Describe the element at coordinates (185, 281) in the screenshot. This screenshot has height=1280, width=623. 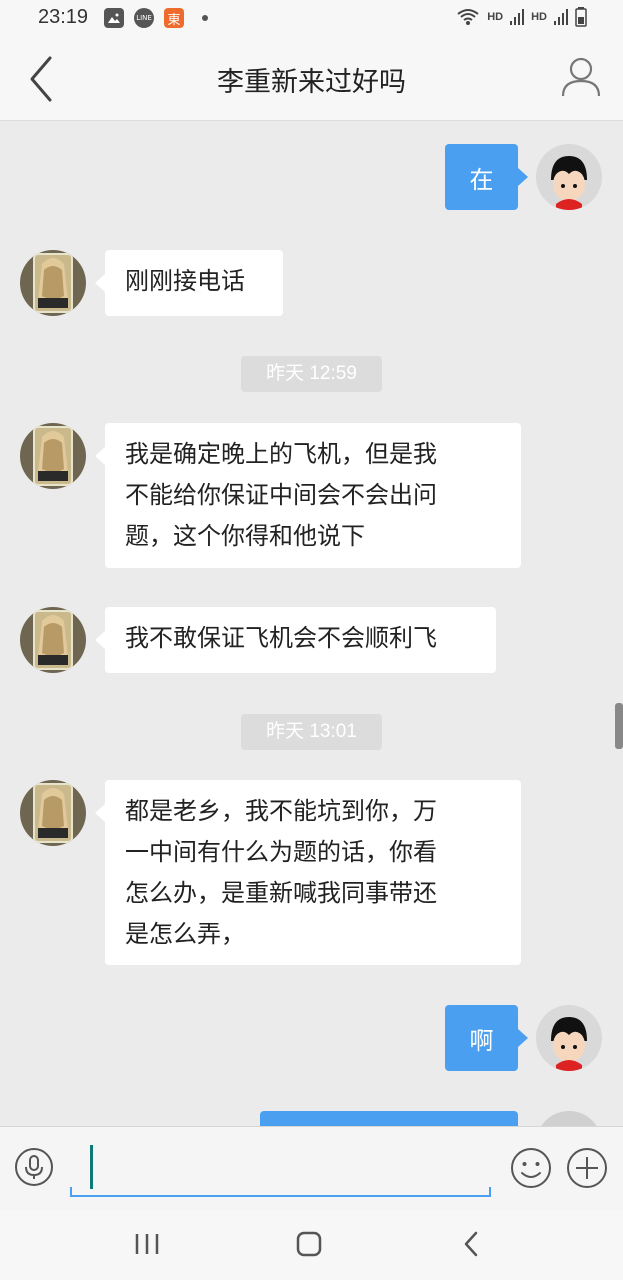
I see `message-text: 刚刚接电话` at that location.